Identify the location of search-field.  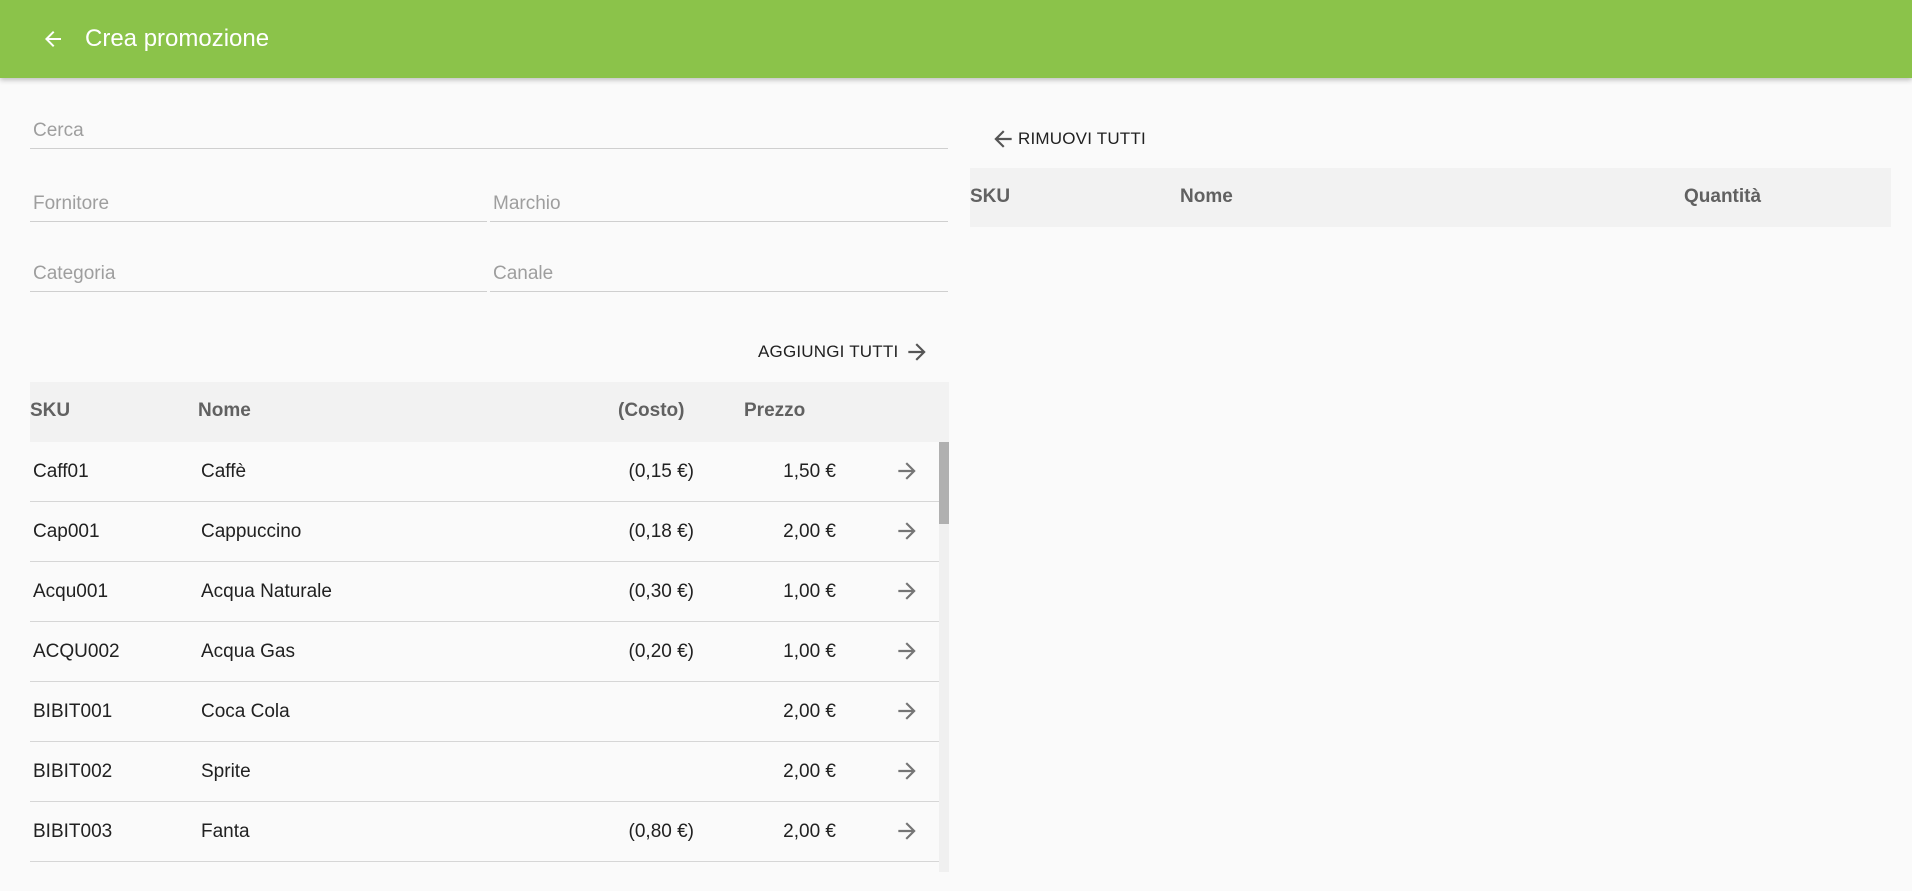
(489, 132).